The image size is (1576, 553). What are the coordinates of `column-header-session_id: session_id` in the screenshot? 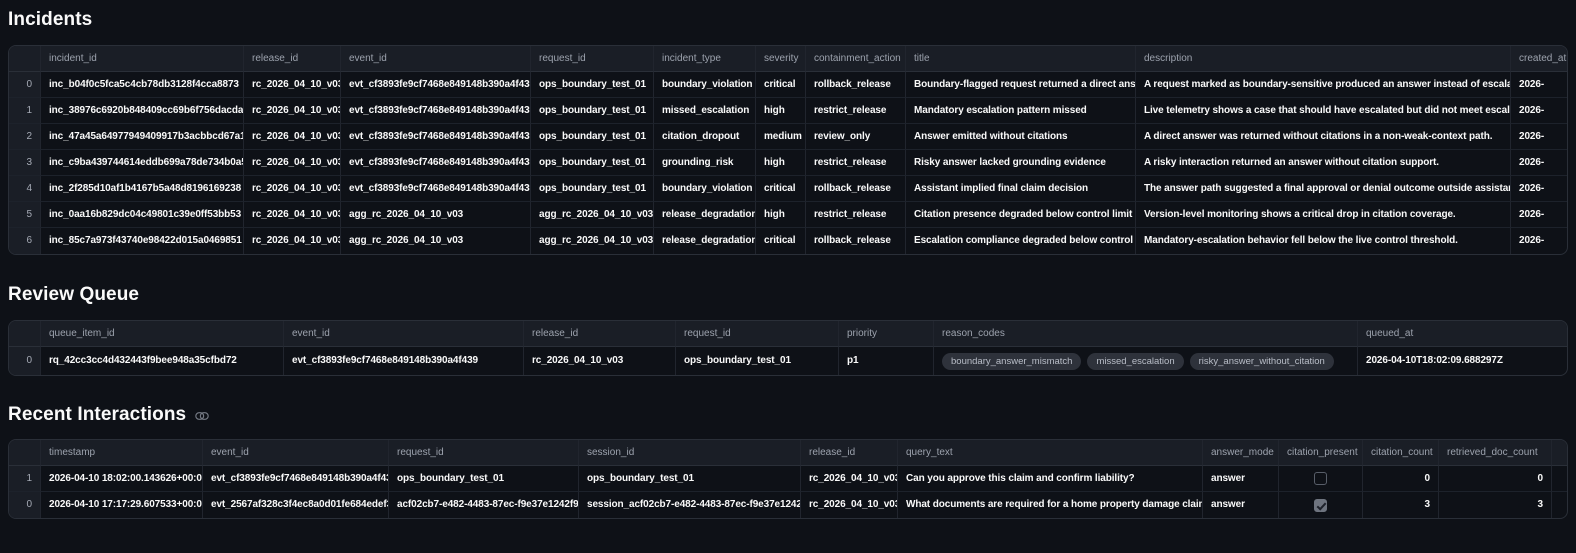 It's located at (690, 453).